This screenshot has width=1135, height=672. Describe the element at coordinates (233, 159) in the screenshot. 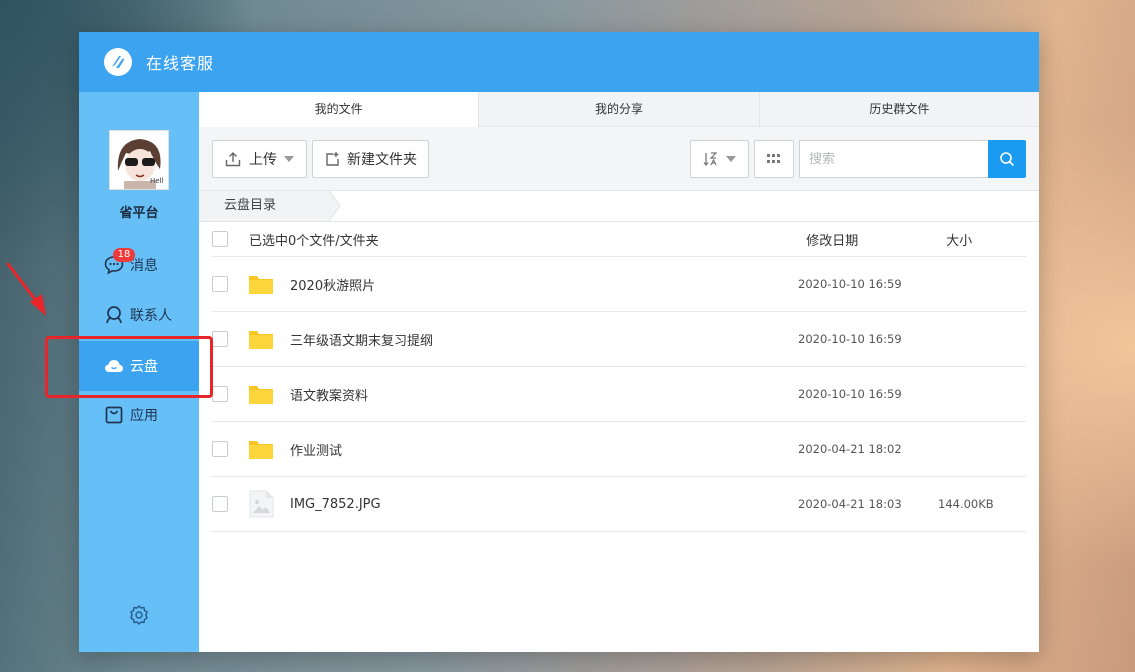

I see `upload-icon` at that location.